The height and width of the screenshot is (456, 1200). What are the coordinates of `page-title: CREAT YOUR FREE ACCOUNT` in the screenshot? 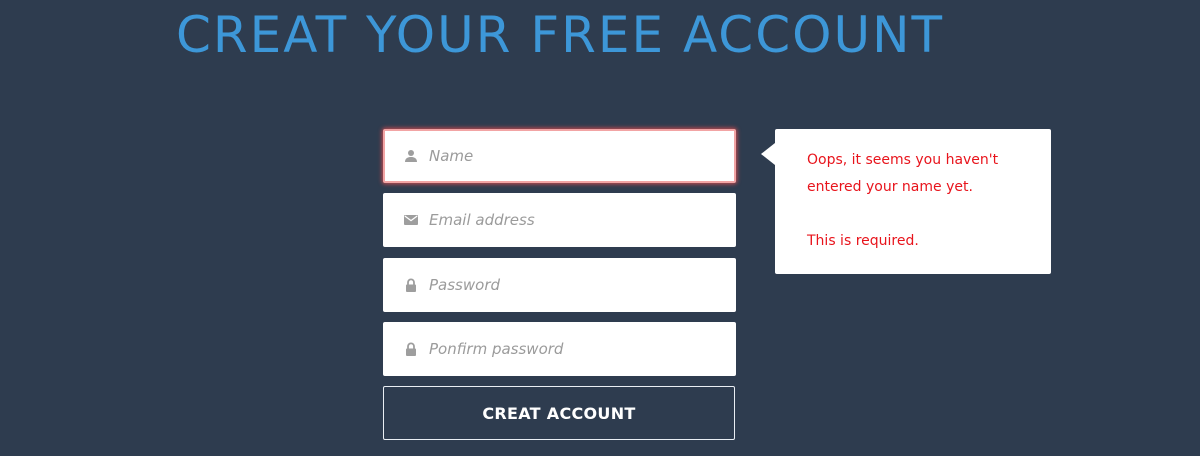 It's located at (560, 35).